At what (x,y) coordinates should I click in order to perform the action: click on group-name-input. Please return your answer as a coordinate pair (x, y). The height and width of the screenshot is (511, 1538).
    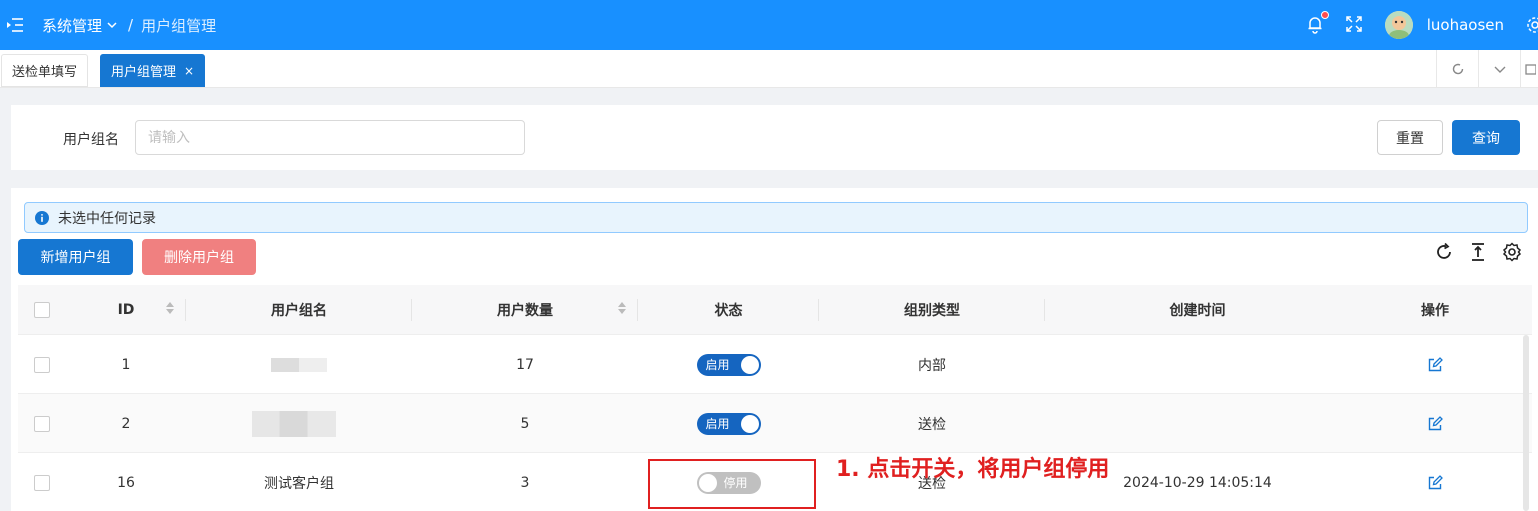
    Looking at the image, I should click on (330, 137).